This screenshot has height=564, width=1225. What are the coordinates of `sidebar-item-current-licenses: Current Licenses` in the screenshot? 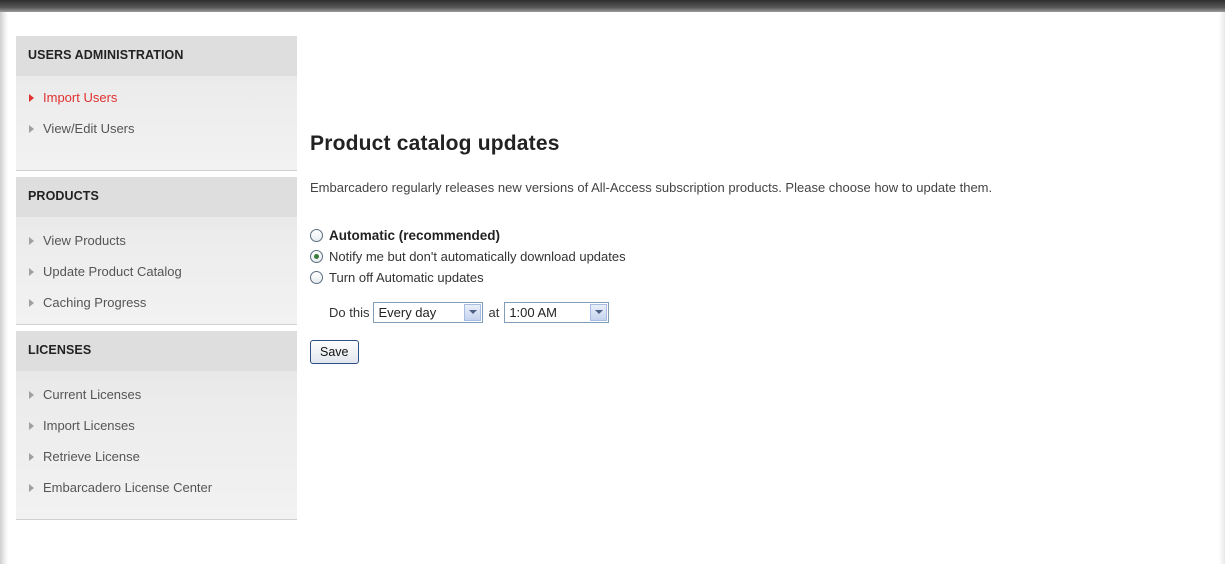 It's located at (156, 394).